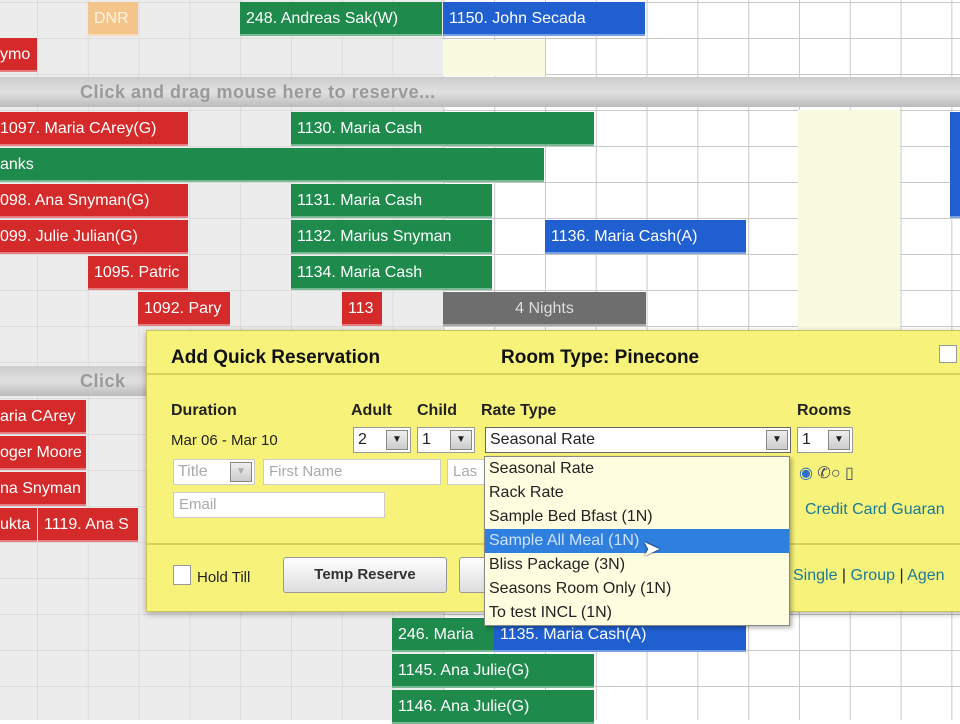 This screenshot has height=724, width=960. I want to click on close-checkbox, so click(948, 354).